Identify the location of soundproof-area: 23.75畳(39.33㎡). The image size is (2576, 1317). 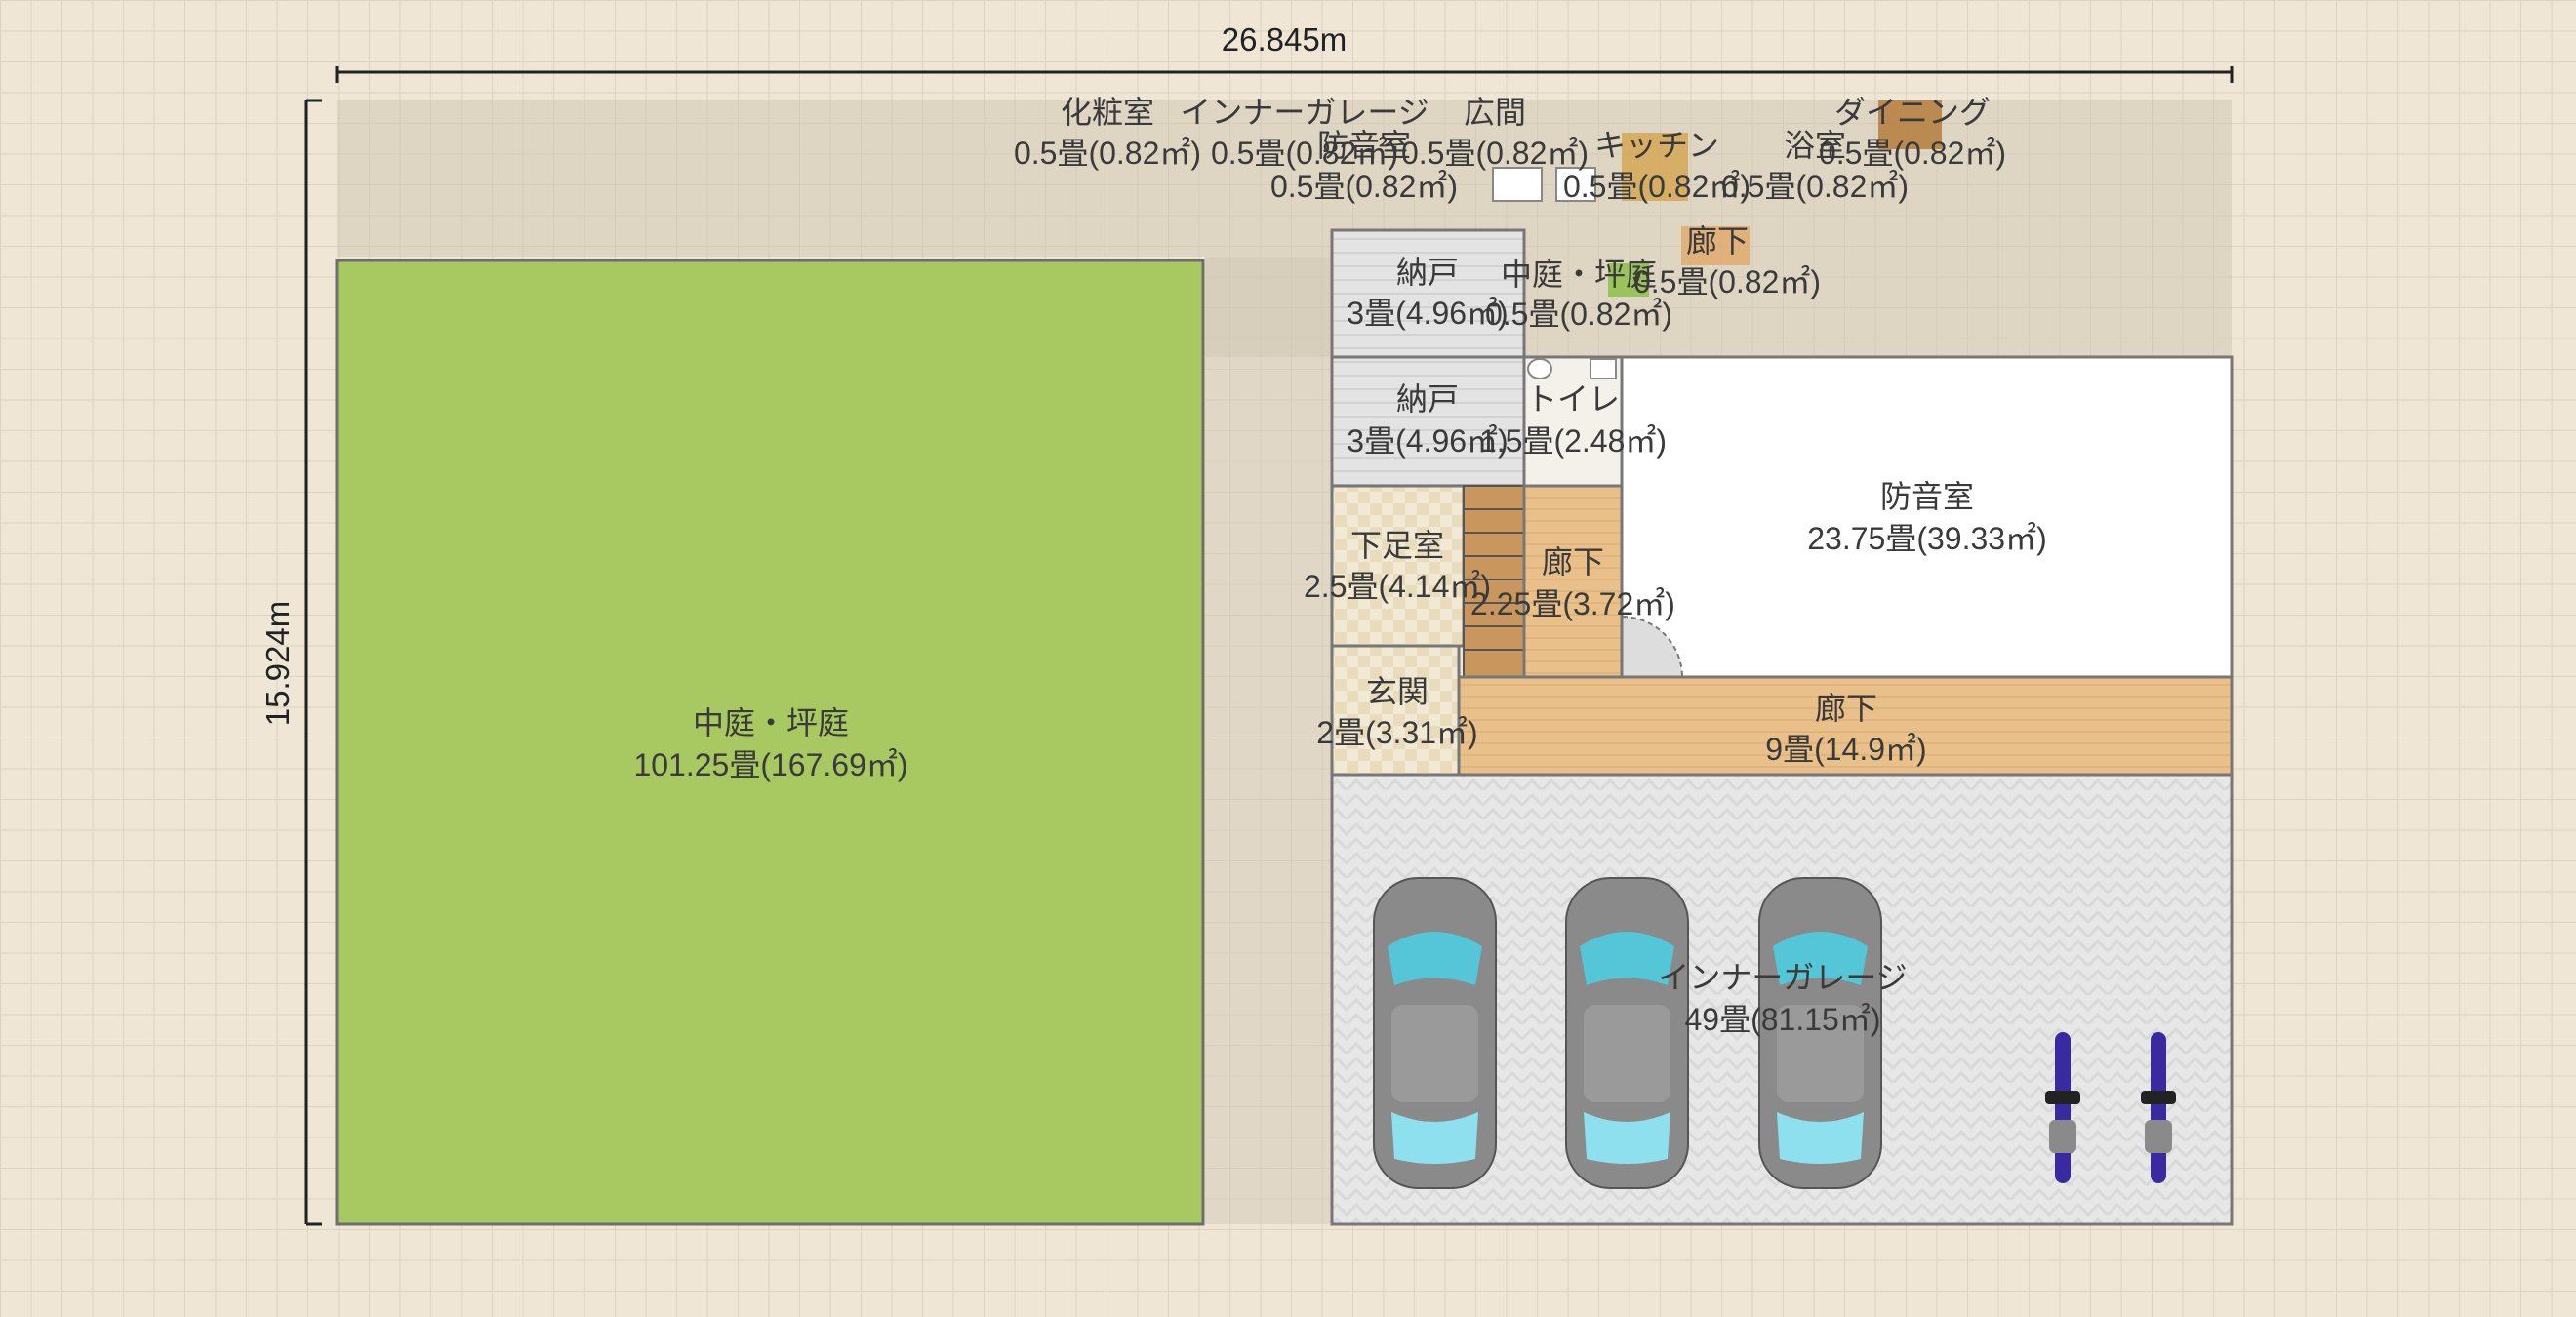
(1926, 539).